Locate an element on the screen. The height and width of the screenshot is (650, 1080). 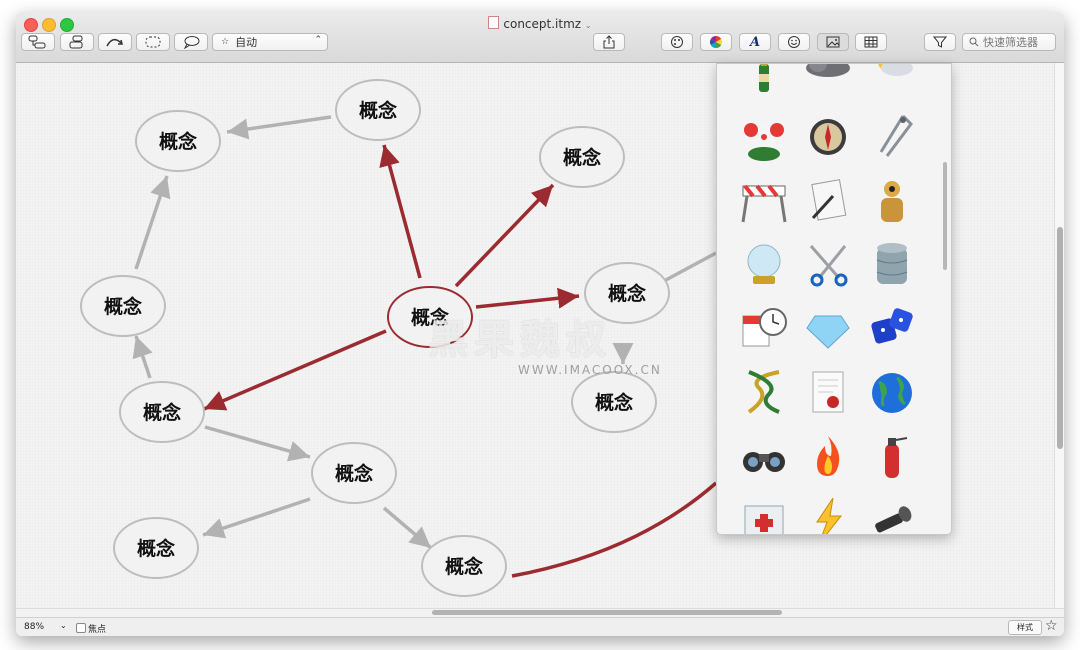
title-chevron-icon: ⌄ is located at coordinates (588, 25).